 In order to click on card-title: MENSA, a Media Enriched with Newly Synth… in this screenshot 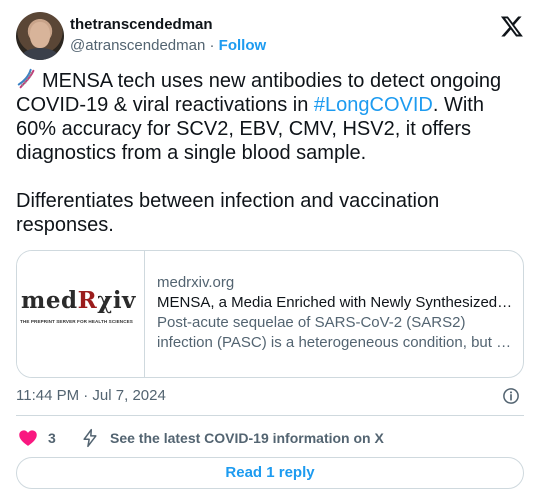, I will do `click(335, 302)`.